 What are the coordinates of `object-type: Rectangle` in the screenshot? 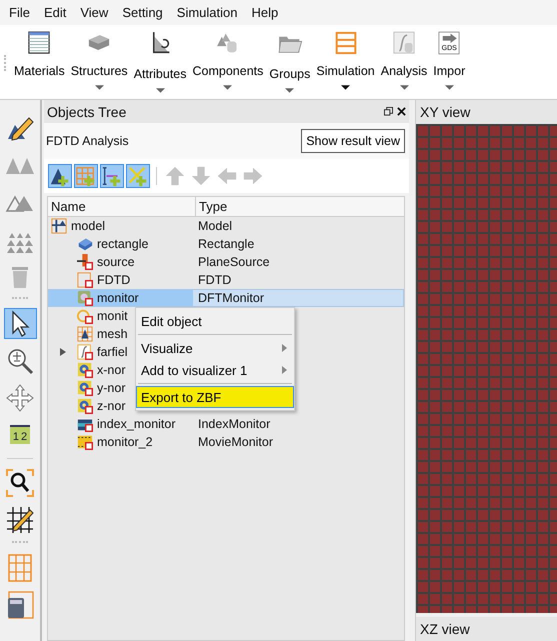 It's located at (225, 244).